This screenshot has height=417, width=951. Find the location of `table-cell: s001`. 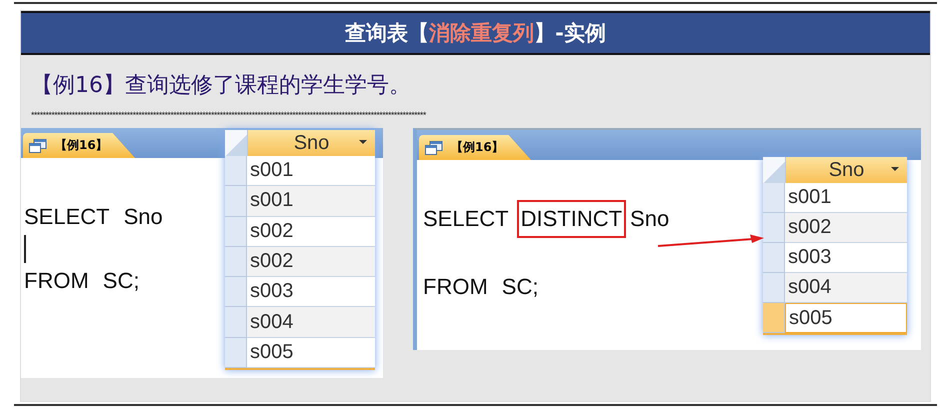

table-cell: s001 is located at coordinates (311, 201).